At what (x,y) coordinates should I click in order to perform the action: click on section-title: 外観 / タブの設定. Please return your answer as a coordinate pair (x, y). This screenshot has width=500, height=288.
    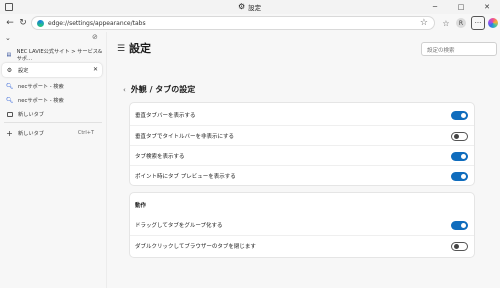
    Looking at the image, I should click on (163, 89).